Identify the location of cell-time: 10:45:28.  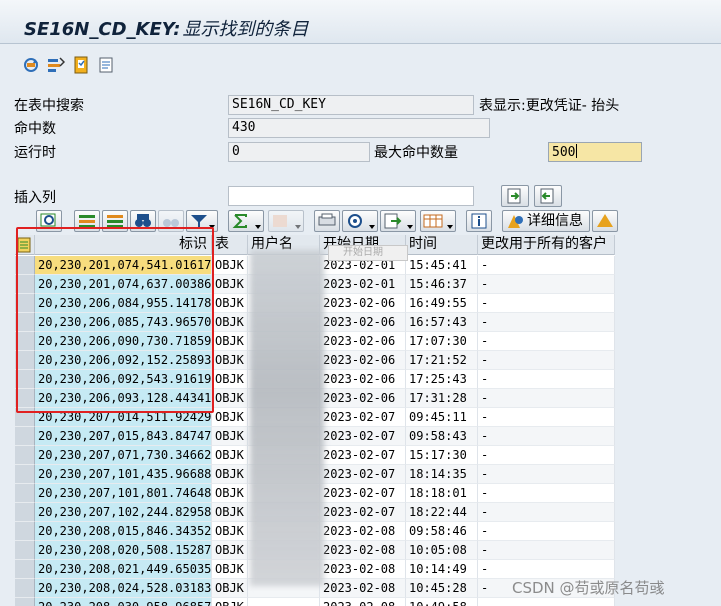
(442, 588).